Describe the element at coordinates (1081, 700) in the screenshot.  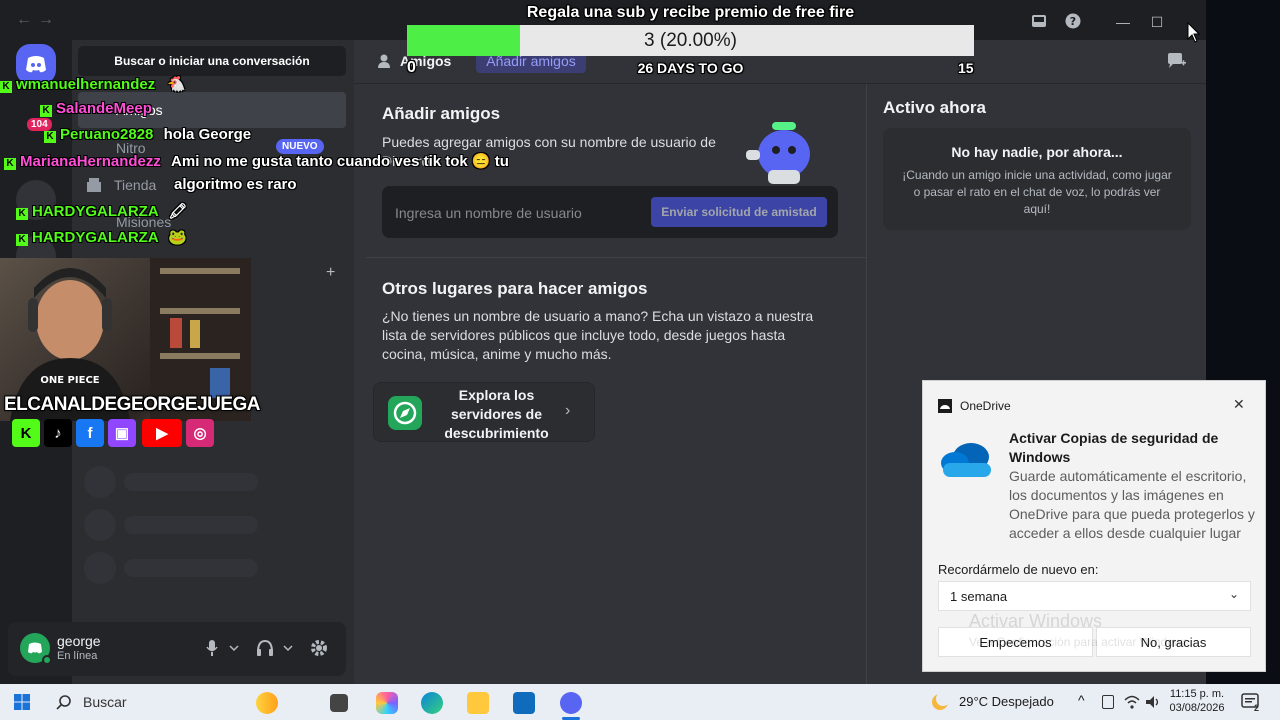
I see `chevron-up-icon: ^` at that location.